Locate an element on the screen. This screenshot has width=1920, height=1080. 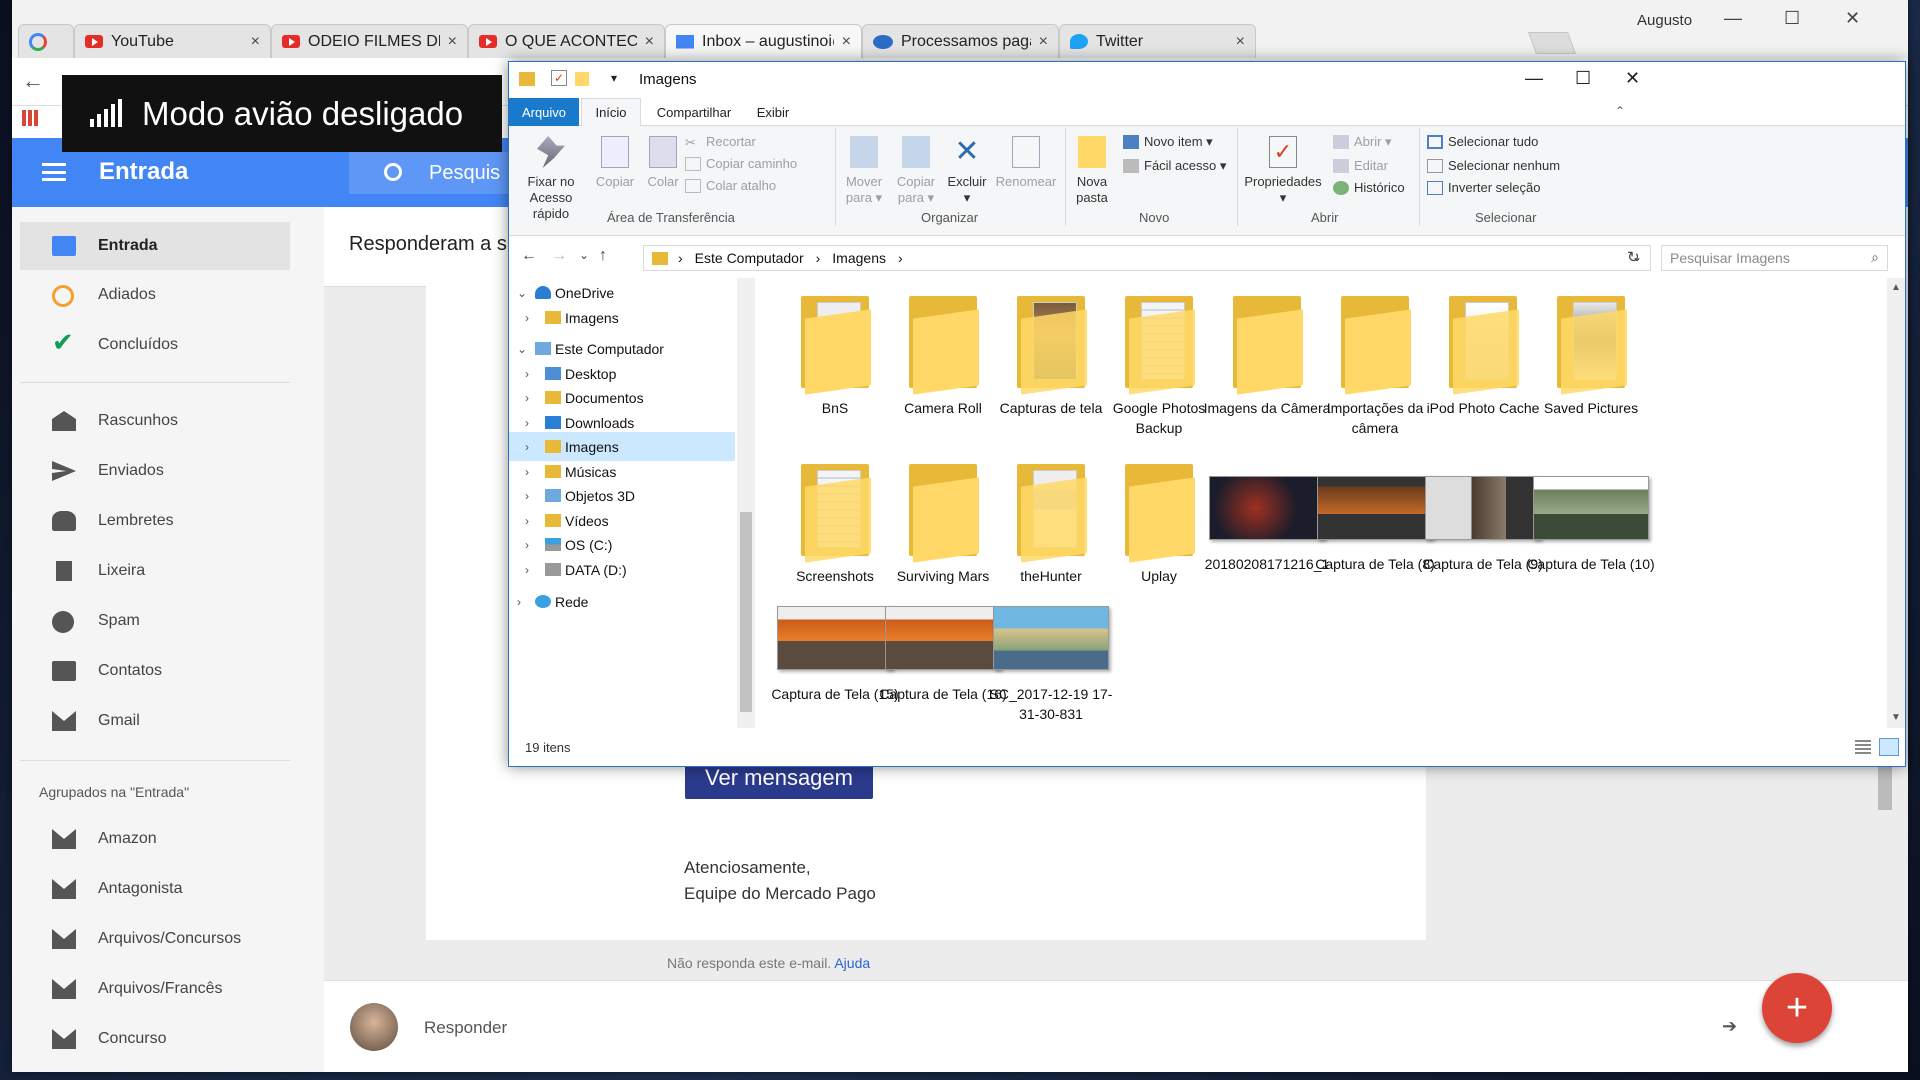
nav-spam: Spam is located at coordinates (155, 621).